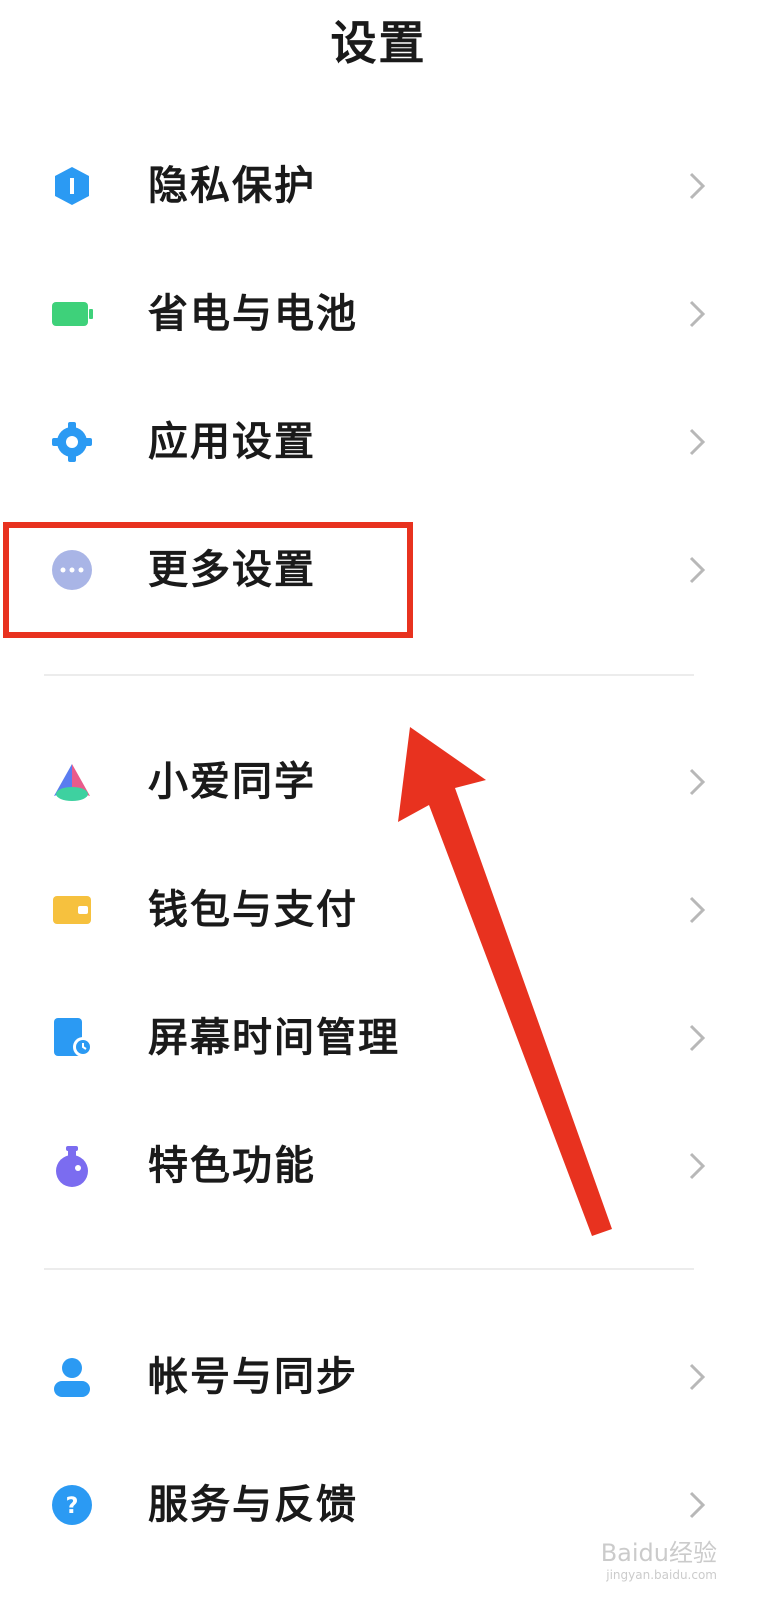  Describe the element at coordinates (253, 1377) in the screenshot. I see `settings-item-label: 帐号与同步` at that location.